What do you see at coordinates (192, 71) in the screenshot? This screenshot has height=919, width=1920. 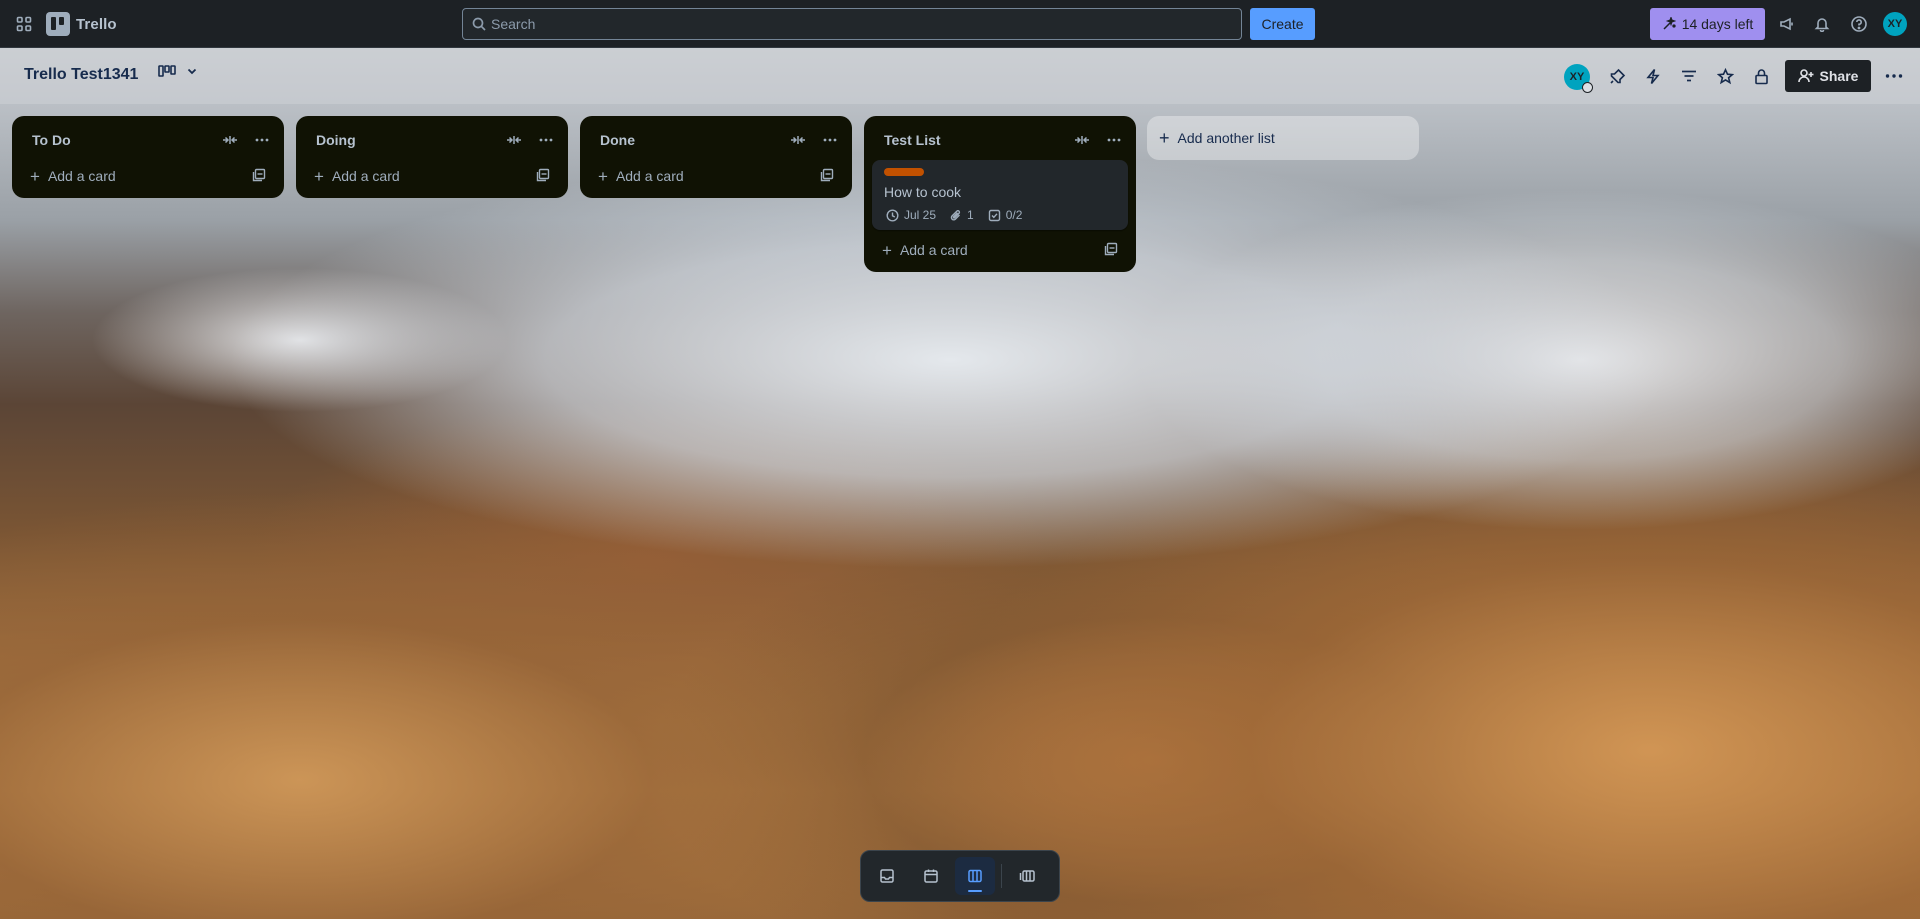 I see `chevron-down-icon` at bounding box center [192, 71].